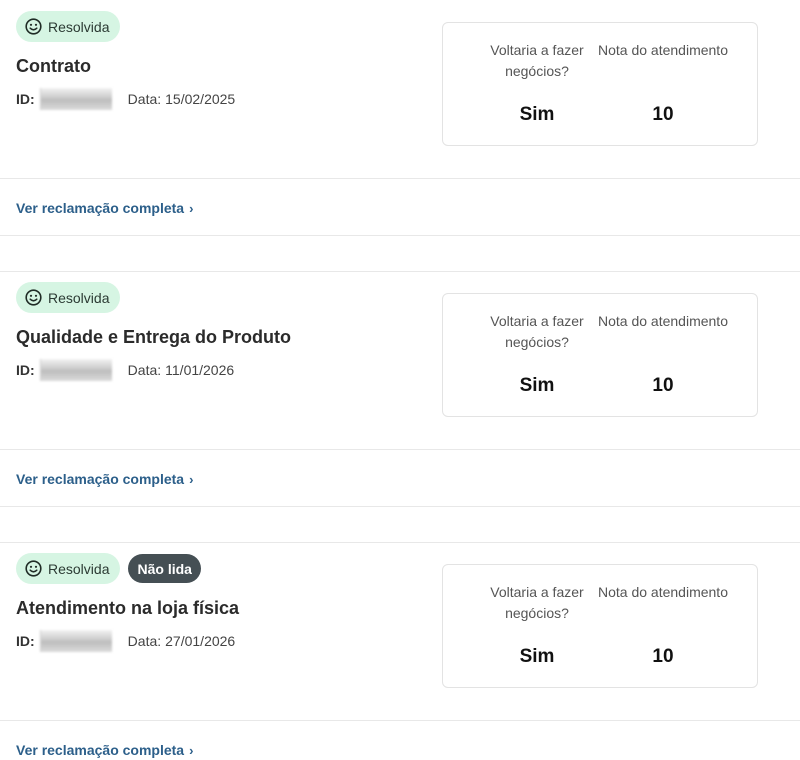  I want to click on complaint-title: Atendimento na loja física, so click(128, 608).